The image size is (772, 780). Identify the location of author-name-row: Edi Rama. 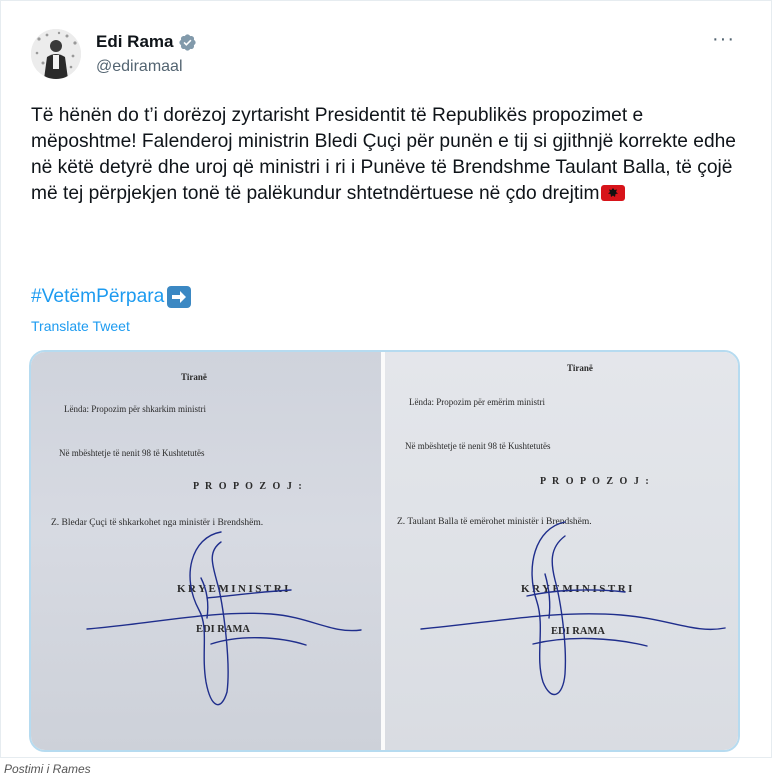
(146, 42).